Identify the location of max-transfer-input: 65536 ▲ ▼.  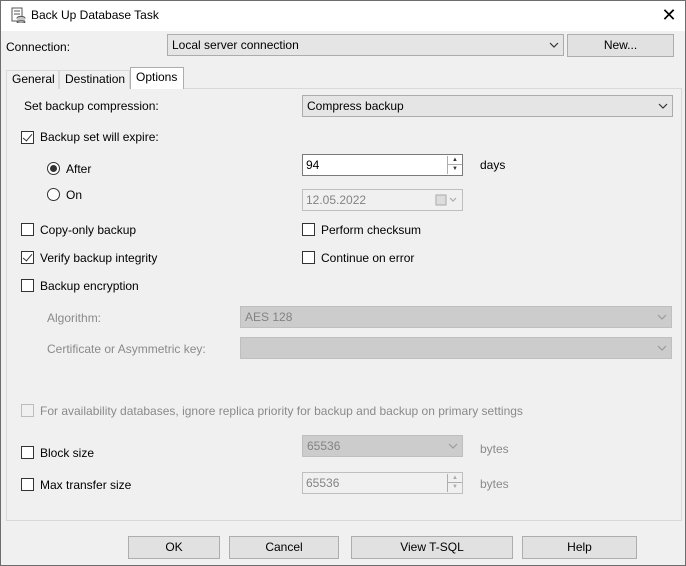
(382, 483).